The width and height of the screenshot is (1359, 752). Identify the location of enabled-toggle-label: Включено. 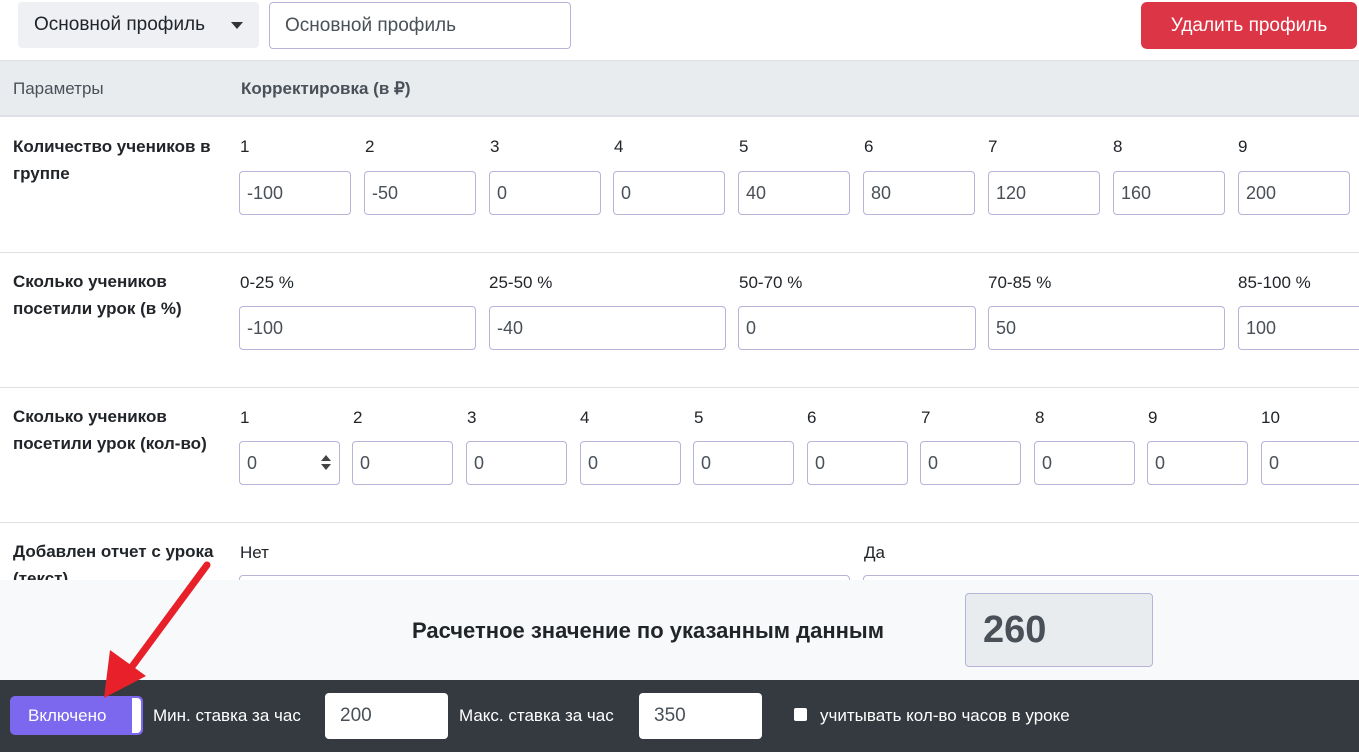
(67, 715).